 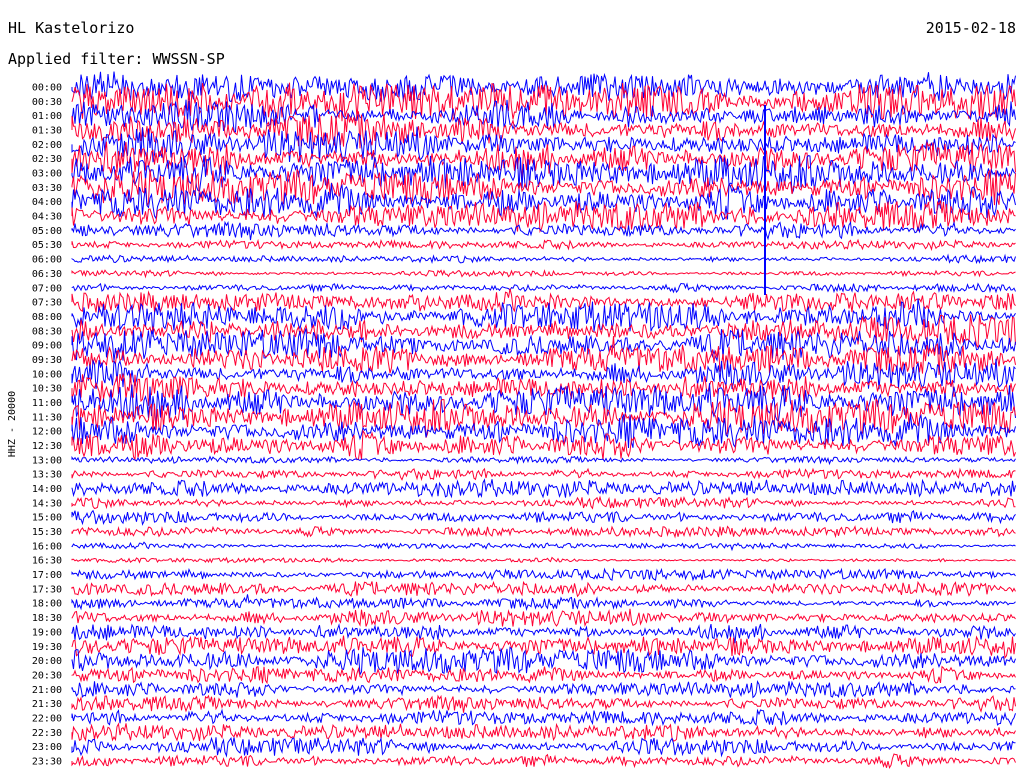 I want to click on time-tick-label: 18:00, so click(x=47, y=604).